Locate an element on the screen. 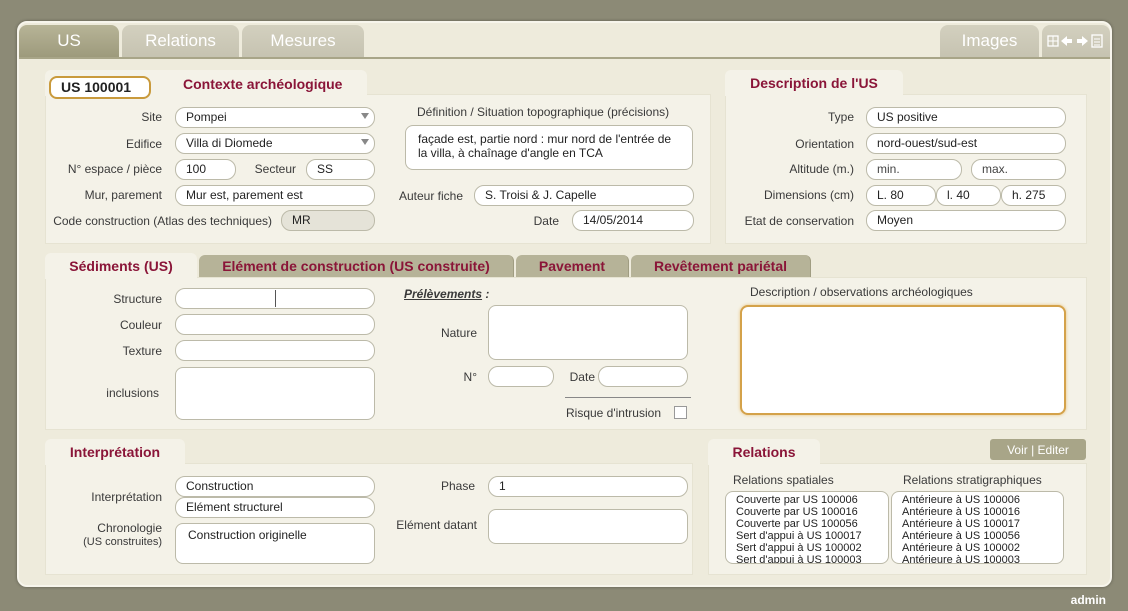  element-datant-label: Elément datant is located at coordinates (436, 525).